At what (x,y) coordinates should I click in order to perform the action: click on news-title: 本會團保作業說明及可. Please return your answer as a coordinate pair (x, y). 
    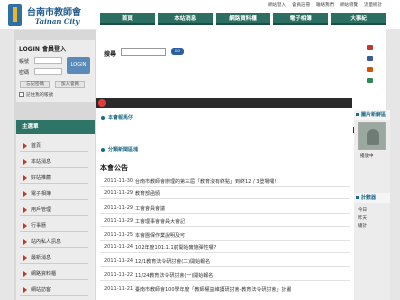
    Looking at the image, I should click on (160, 235).